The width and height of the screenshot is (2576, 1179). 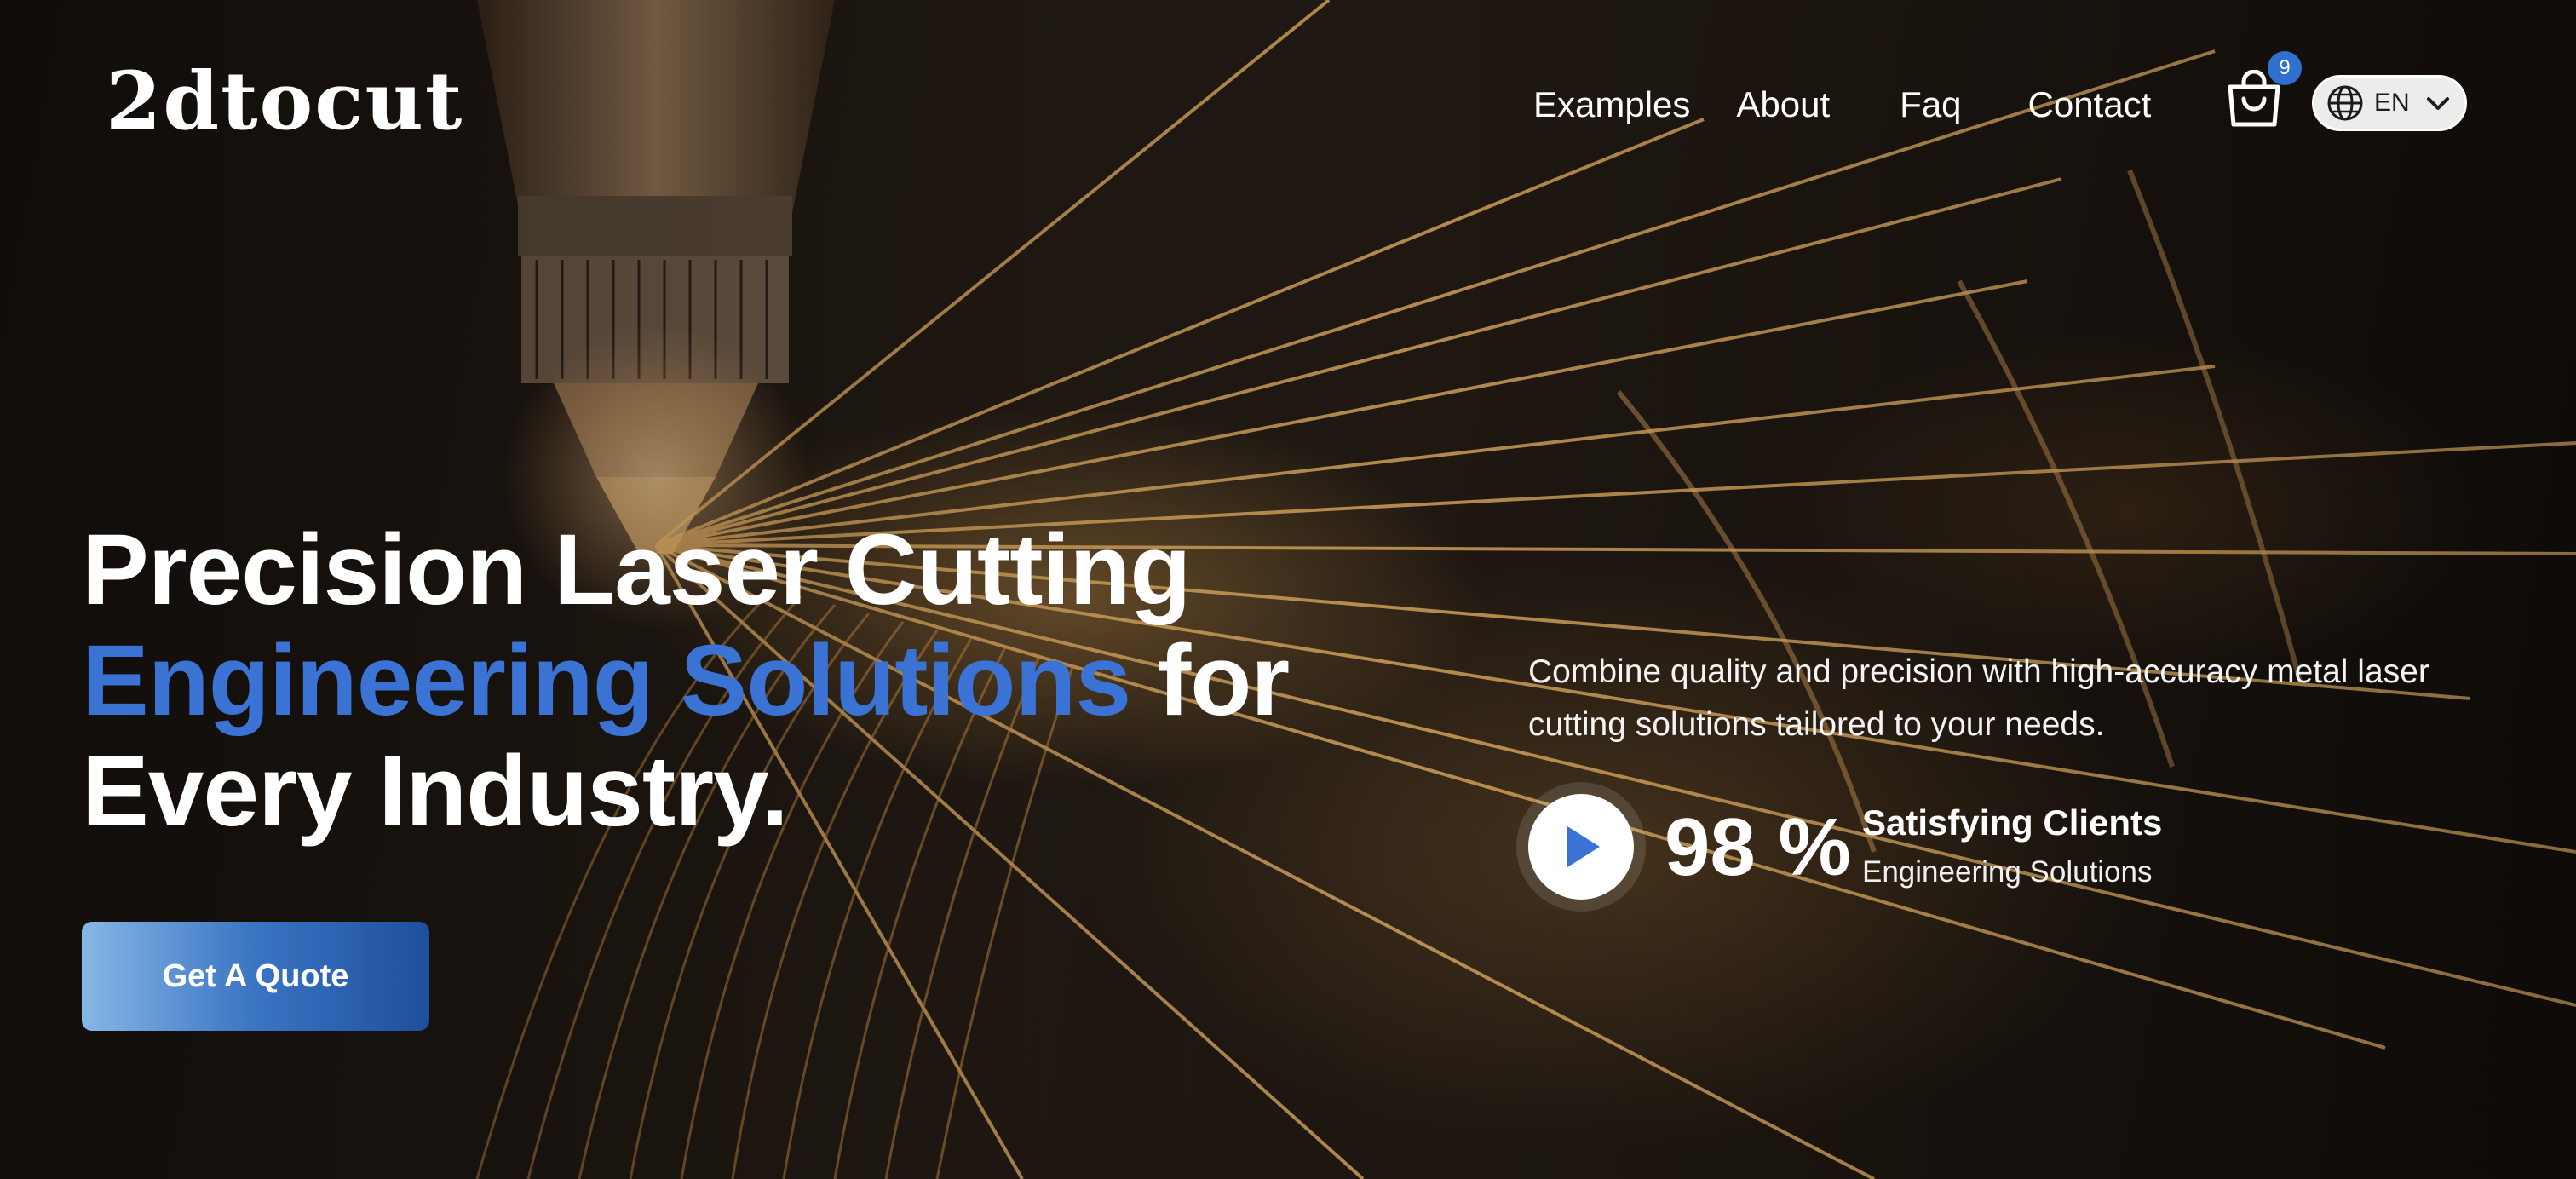 I want to click on play-icon, so click(x=1584, y=846).